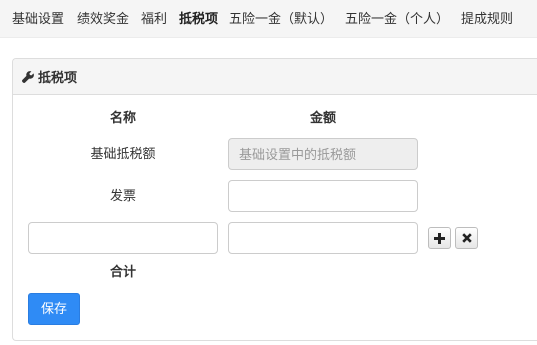 This screenshot has width=537, height=345. I want to click on tab-commission-rules: 提成规则, so click(487, 18).